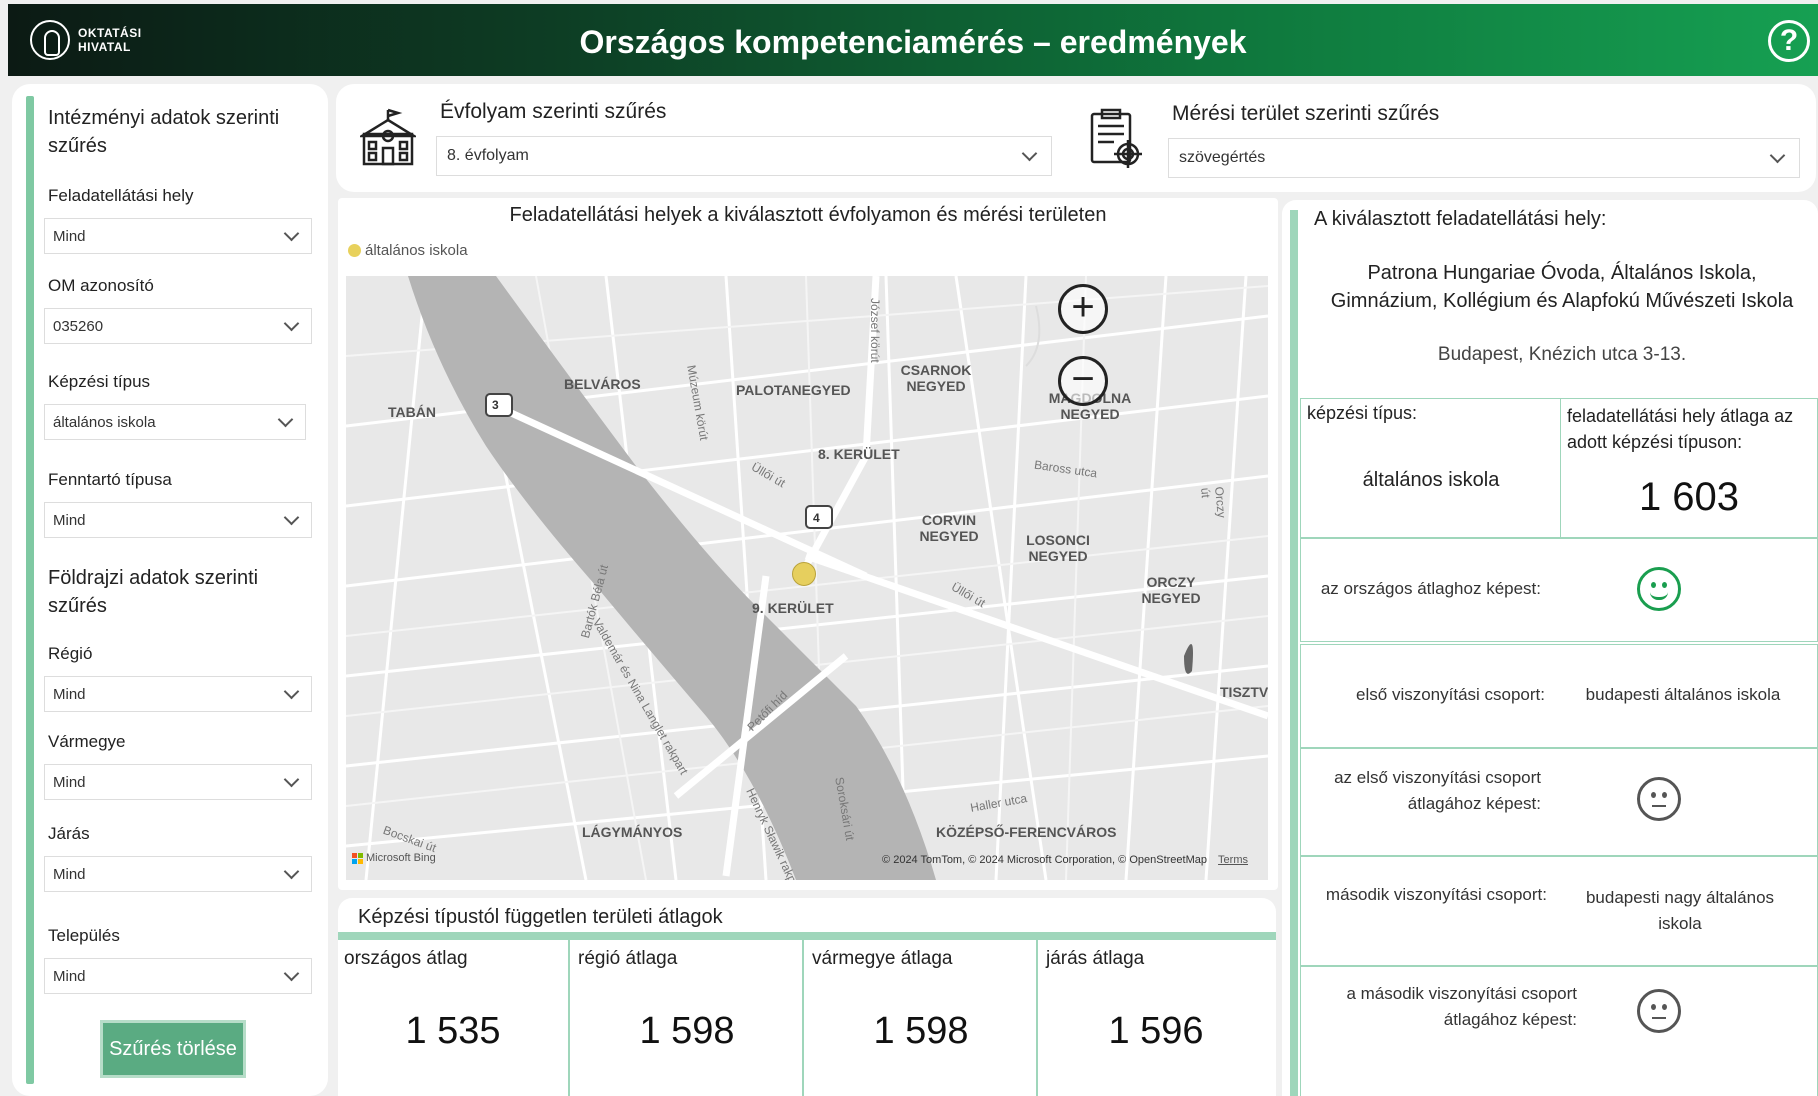  I want to click on map-label-8-kerulet: 8. KERÜLET, so click(859, 454).